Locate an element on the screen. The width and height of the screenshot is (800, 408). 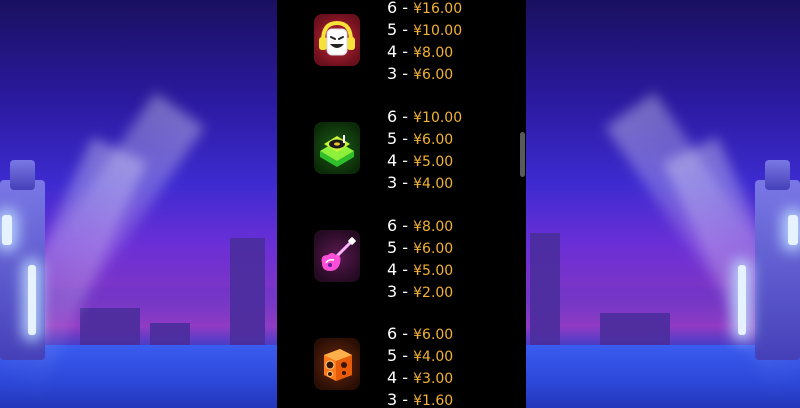
payout-row: 6 - ¥10.00 is located at coordinates (424, 117).